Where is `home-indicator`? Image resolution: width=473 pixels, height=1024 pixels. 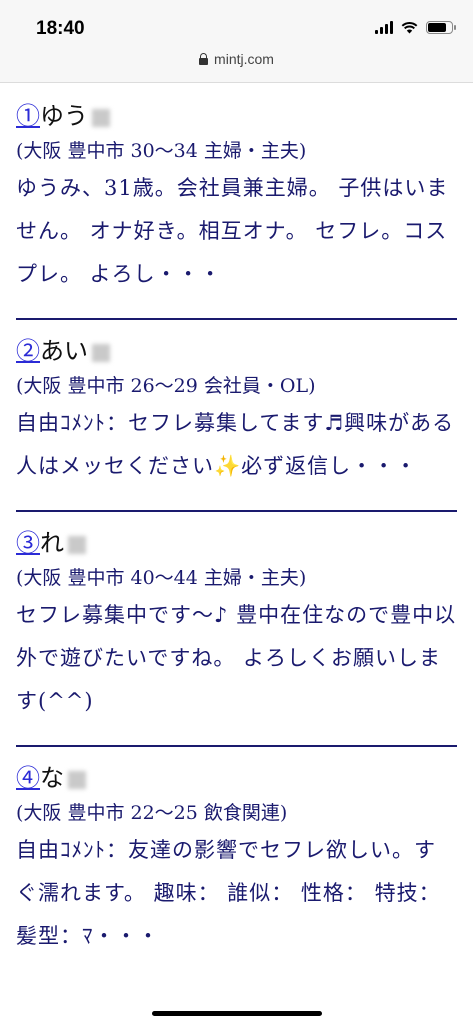
home-indicator is located at coordinates (236, 1013).